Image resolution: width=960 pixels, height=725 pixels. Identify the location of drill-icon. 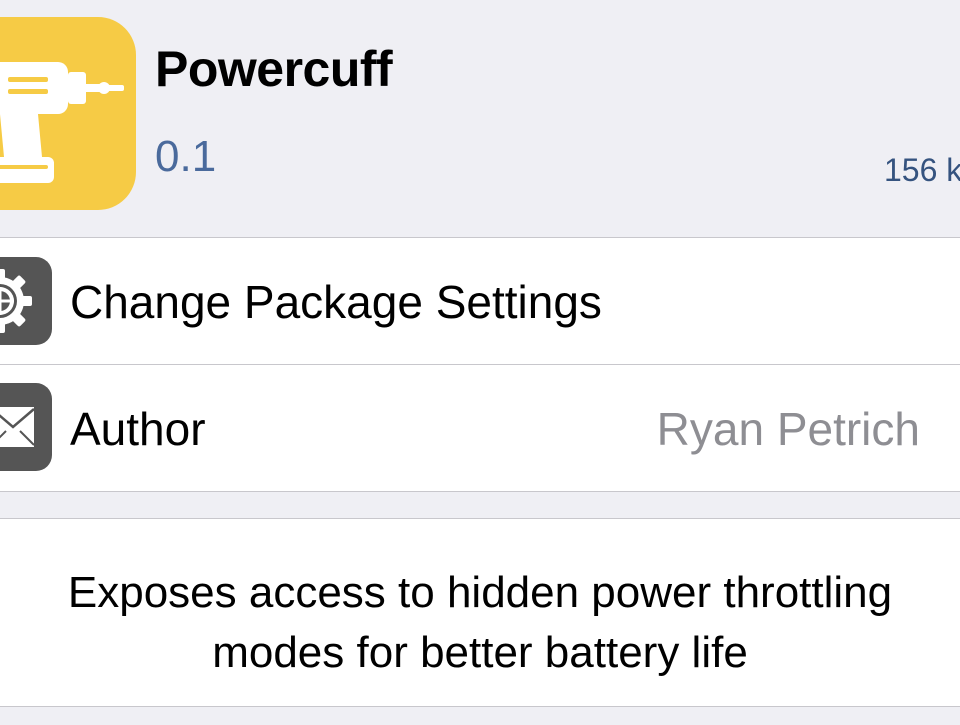
(68, 113).